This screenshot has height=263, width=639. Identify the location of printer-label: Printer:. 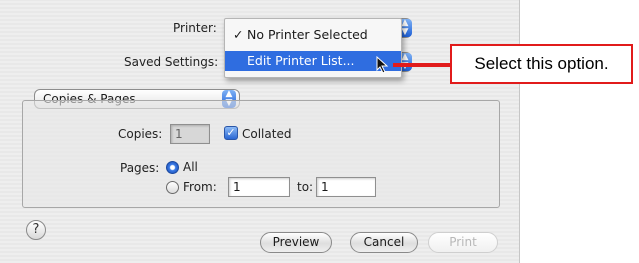
(195, 28).